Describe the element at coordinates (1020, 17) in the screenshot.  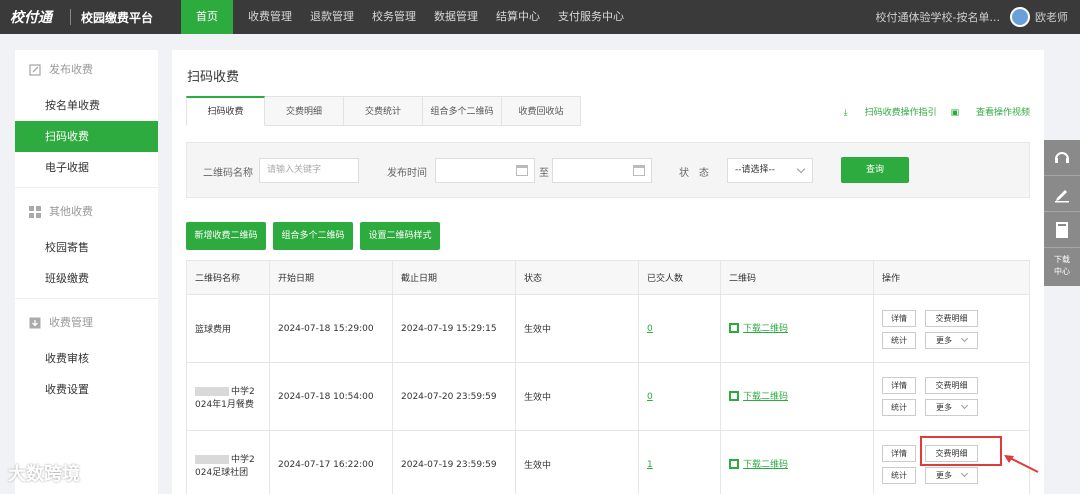
I see `avatar` at that location.